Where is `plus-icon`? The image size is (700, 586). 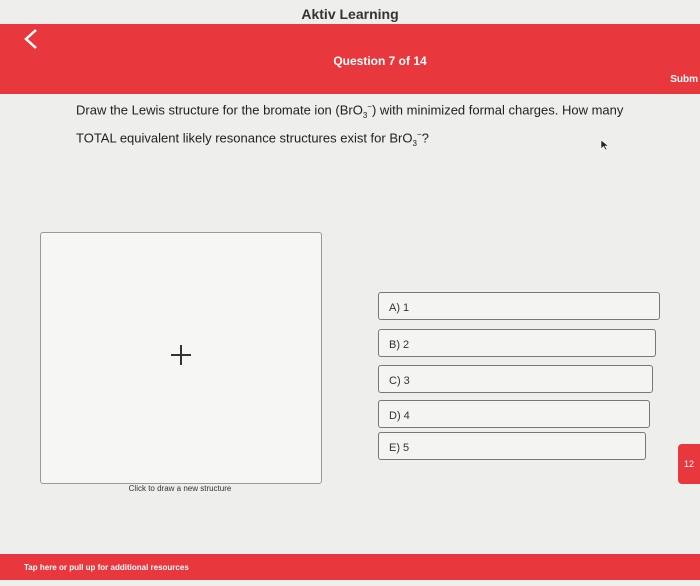
plus-icon is located at coordinates (181, 355).